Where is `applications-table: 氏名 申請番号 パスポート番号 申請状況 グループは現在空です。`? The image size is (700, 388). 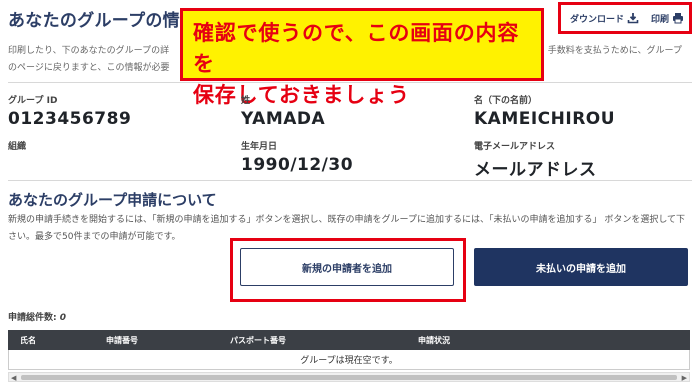
applications-table: 氏名 申請番号 パスポート番号 申請状況 グループは現在空です。 is located at coordinates (349, 350).